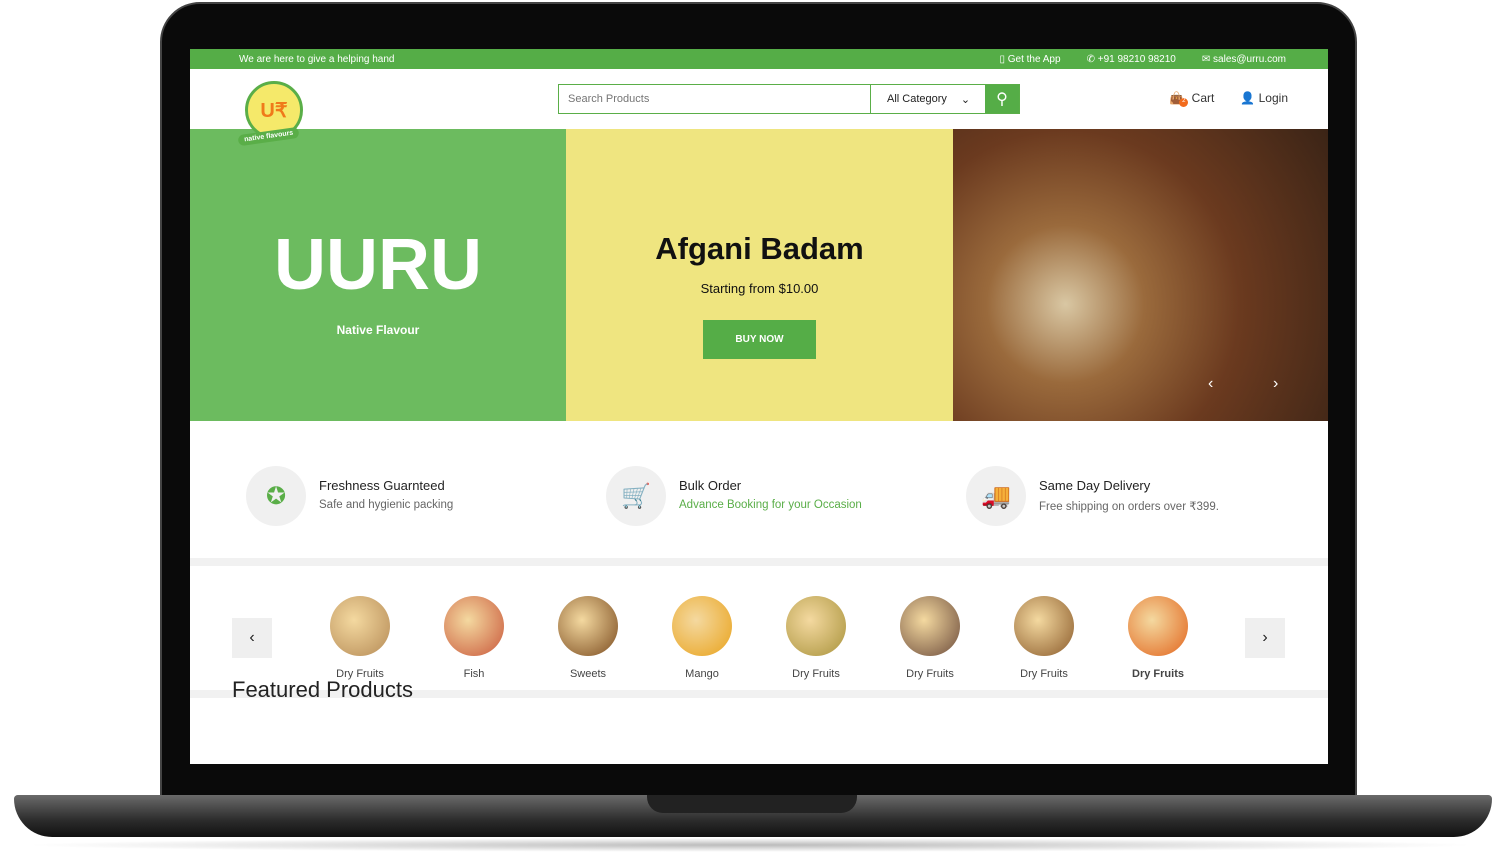  I want to click on email-link: ✉ sales@urru.com, so click(1244, 59).